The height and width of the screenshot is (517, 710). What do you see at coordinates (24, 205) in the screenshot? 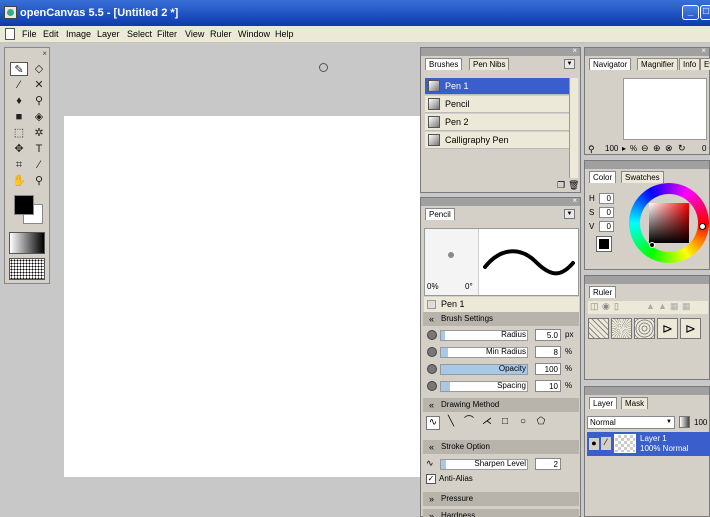
I see `foreground-color-swatch` at bounding box center [24, 205].